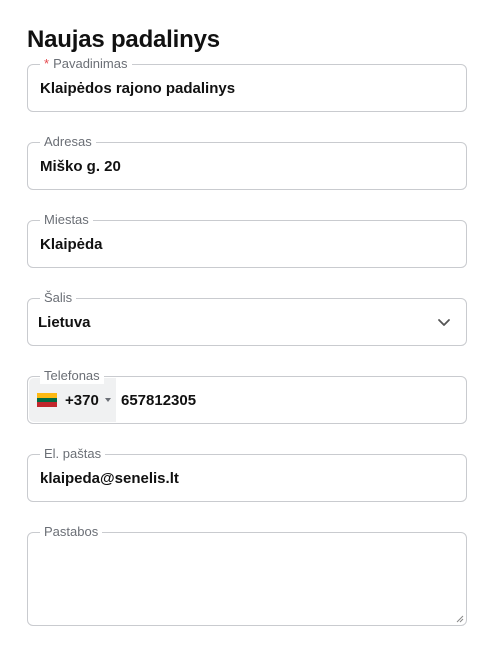  I want to click on address-input: Miško g. 20, so click(80, 166).